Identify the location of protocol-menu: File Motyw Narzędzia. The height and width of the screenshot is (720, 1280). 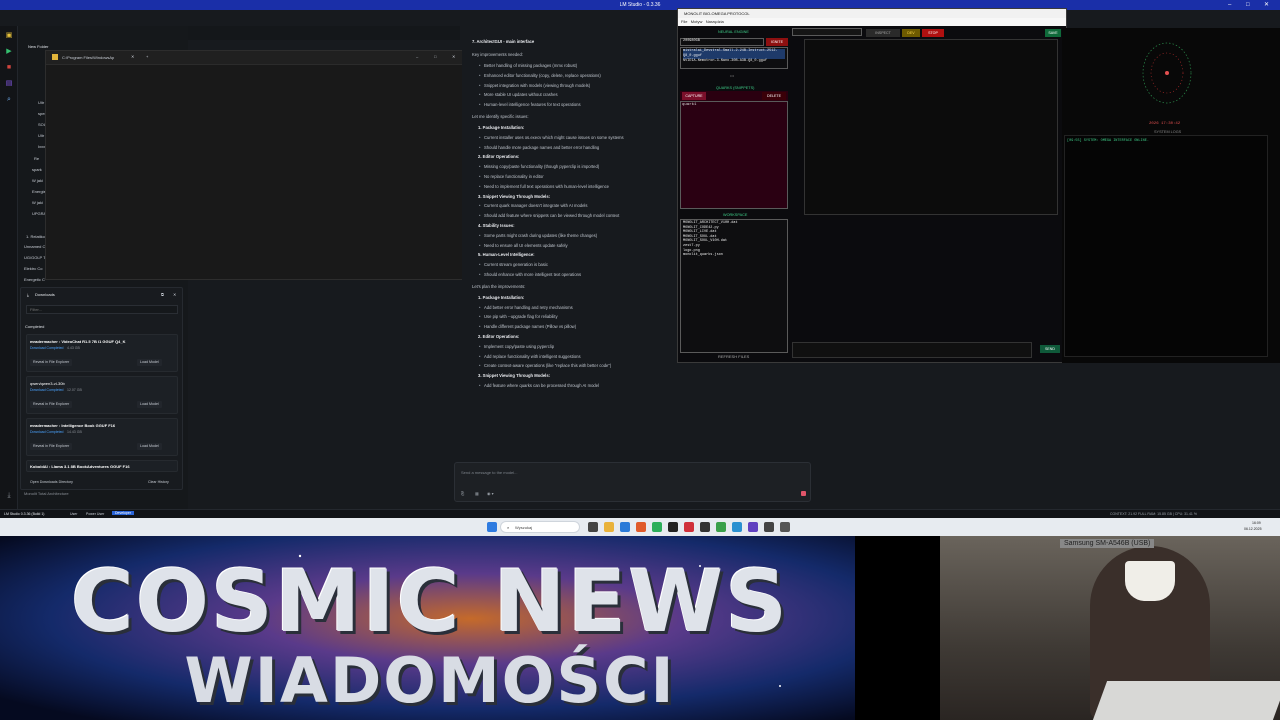
(872, 22).